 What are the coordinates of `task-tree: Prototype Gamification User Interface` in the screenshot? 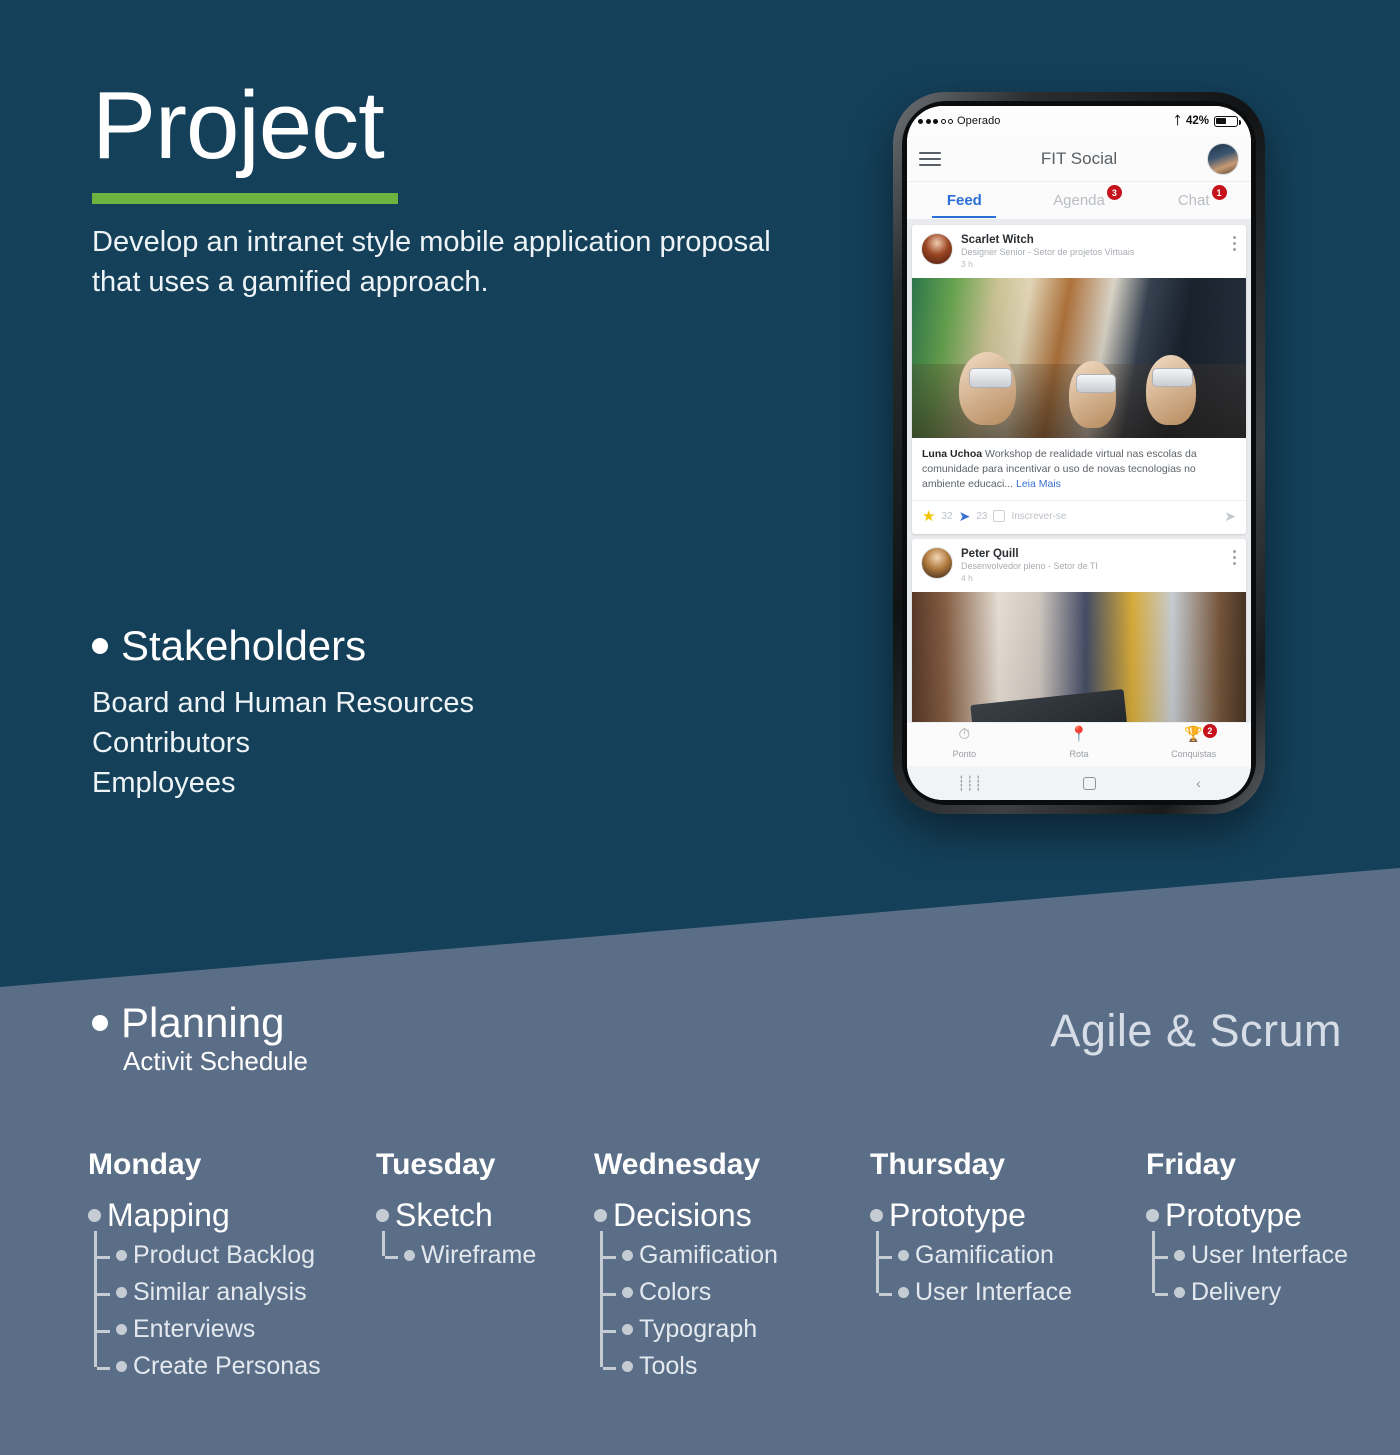 It's located at (1008, 1274).